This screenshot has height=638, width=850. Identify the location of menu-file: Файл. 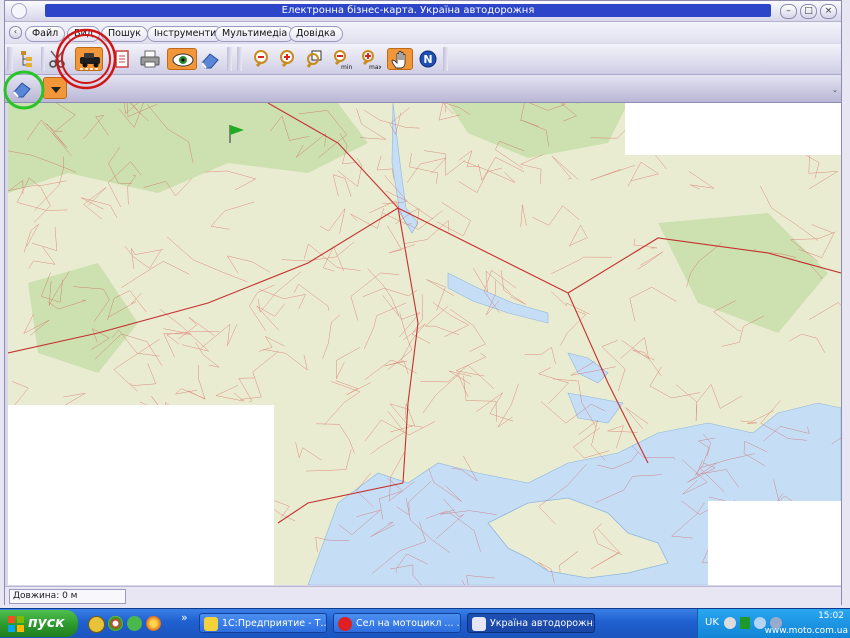
(45, 34).